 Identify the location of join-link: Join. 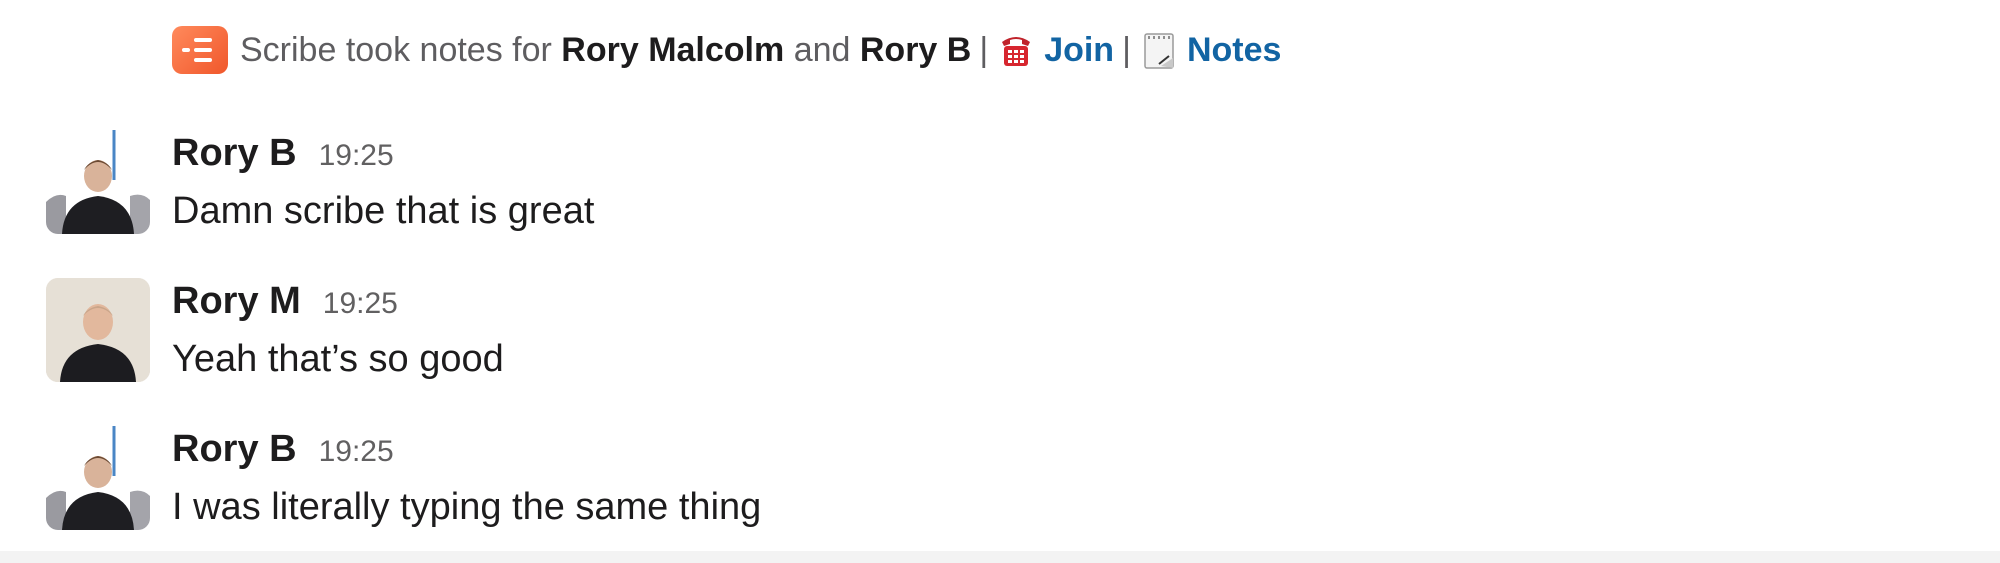
(1055, 50).